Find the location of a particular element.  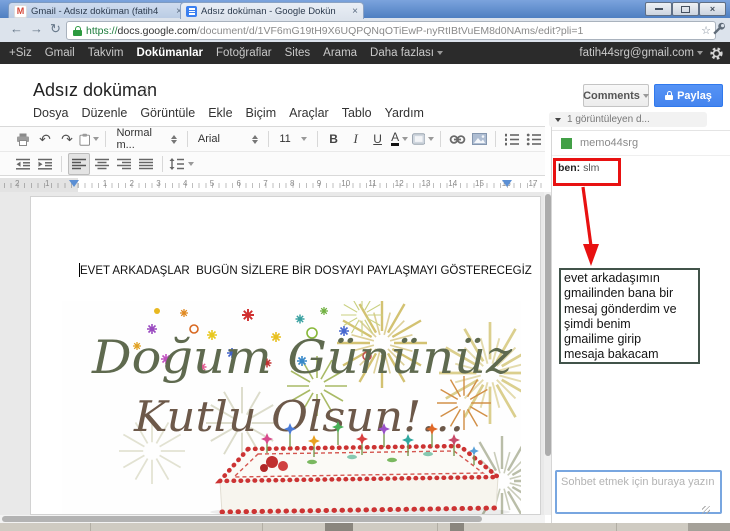

image-text-line1: Doğum Gününüz is located at coordinates (302, 357).